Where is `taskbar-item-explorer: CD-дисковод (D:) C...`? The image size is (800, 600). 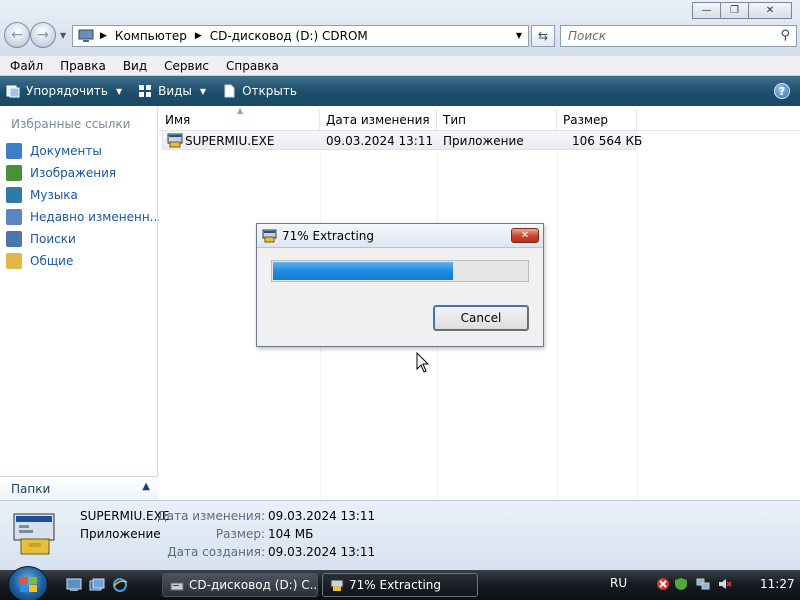 taskbar-item-explorer: CD-дисковод (D:) C... is located at coordinates (240, 585).